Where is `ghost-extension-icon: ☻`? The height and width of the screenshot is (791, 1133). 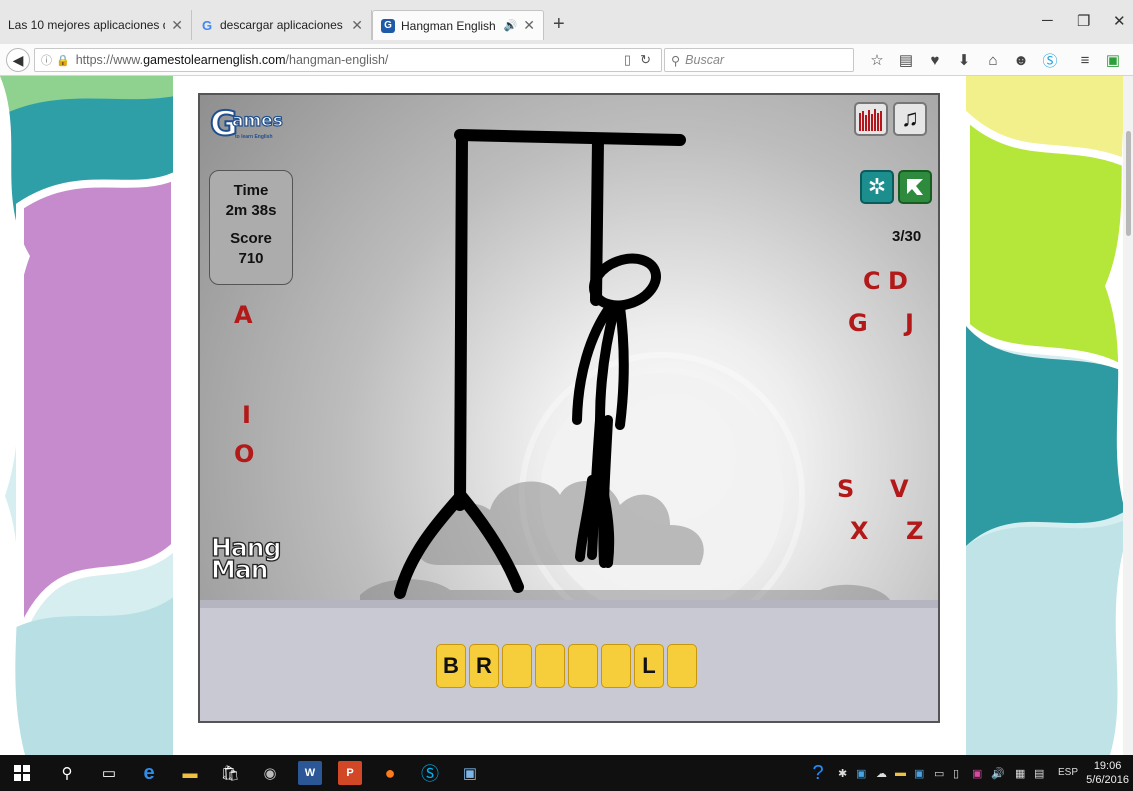 ghost-extension-icon: ☻ is located at coordinates (1021, 60).